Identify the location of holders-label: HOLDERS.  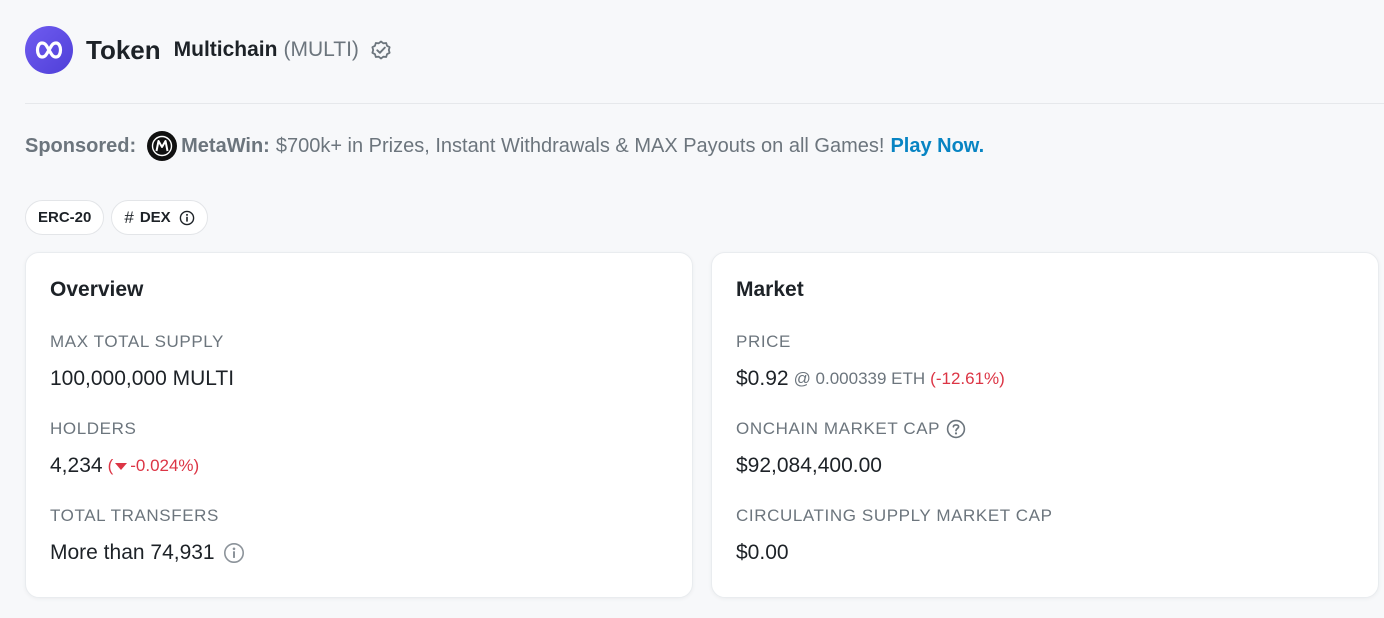
(93, 428).